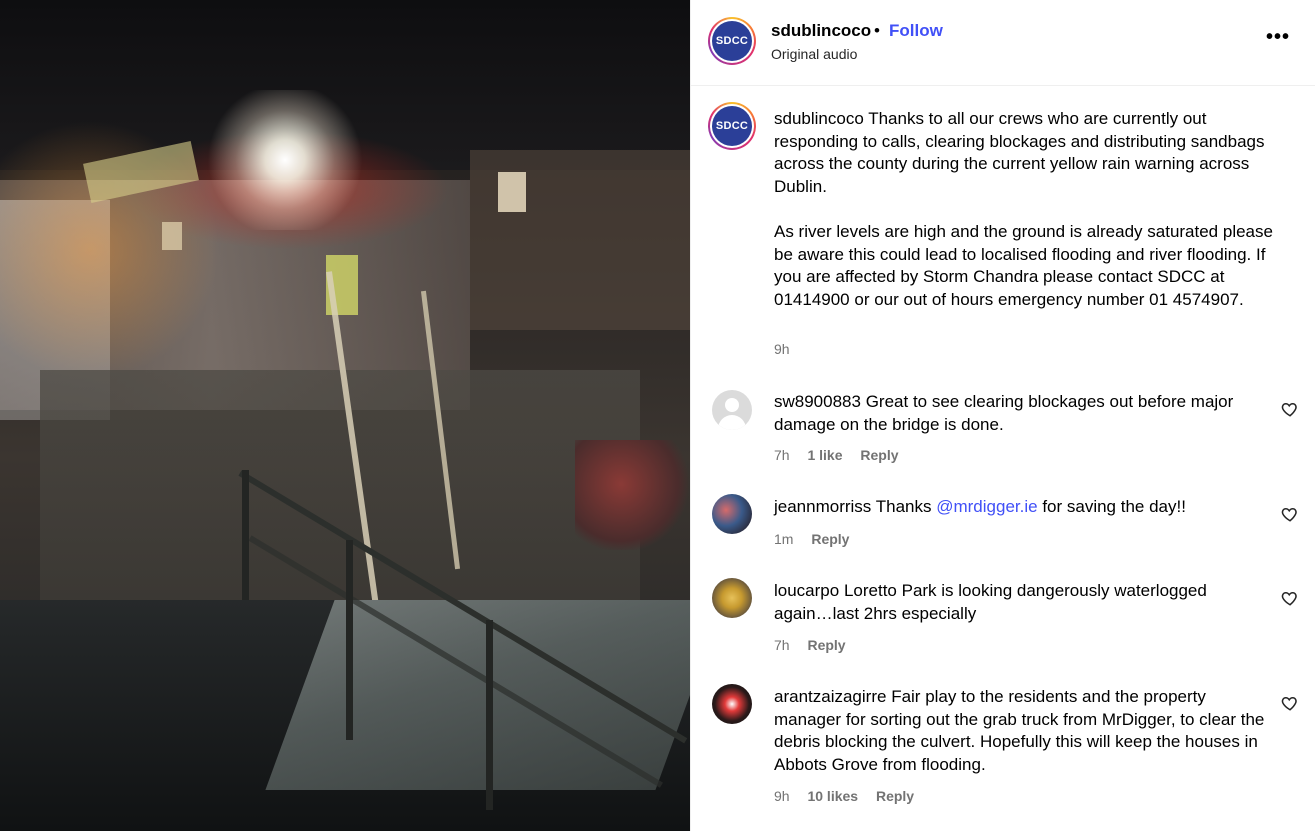 This screenshot has height=831, width=1315. Describe the element at coordinates (819, 118) in the screenshot. I see `caption-username: sdublincoco` at that location.